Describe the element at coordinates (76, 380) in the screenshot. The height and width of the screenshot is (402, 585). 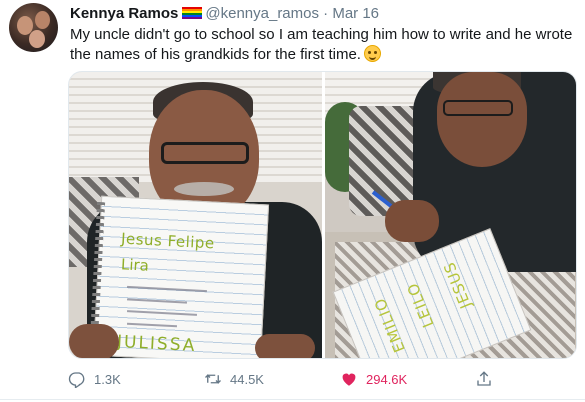
I see `reply-icon` at that location.